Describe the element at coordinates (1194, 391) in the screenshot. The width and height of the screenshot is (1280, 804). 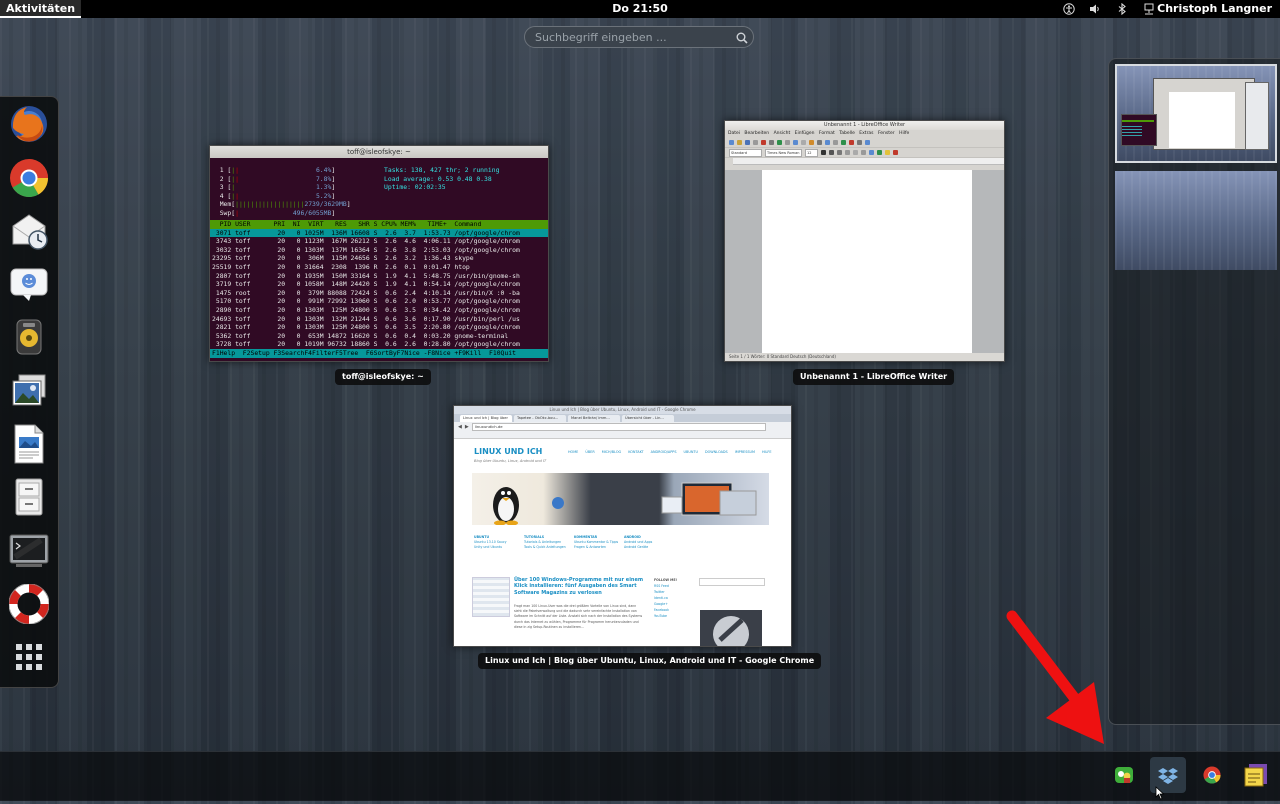
I see `workspace-switcher` at that location.